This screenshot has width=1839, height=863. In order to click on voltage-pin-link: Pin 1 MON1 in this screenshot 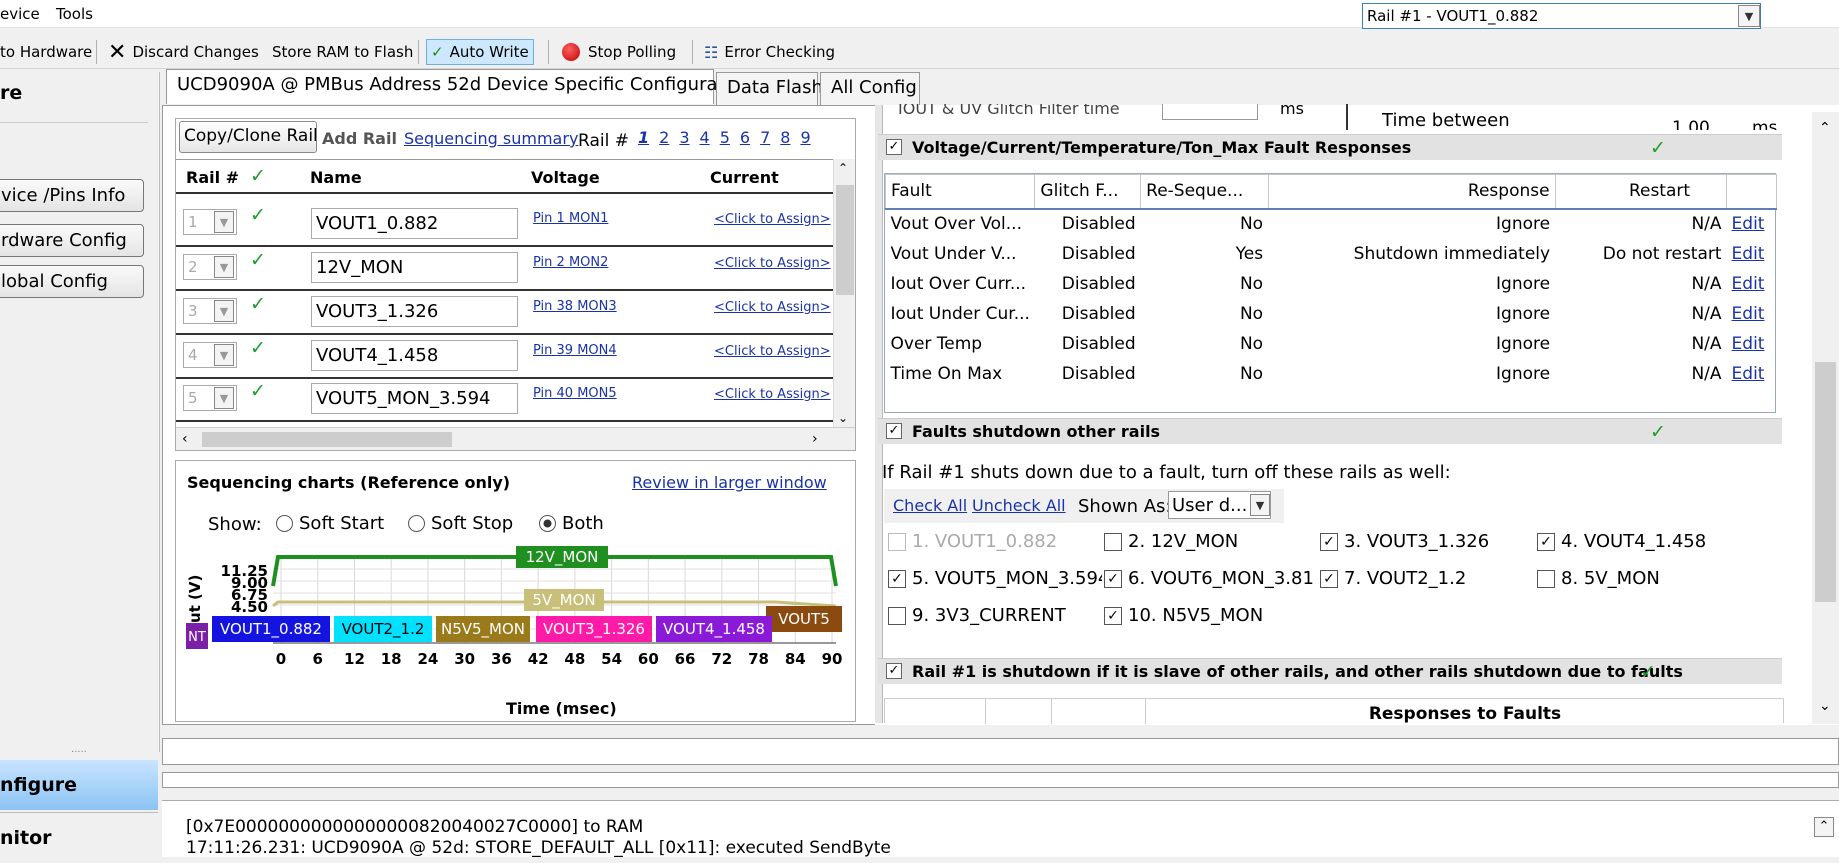, I will do `click(570, 218)`.